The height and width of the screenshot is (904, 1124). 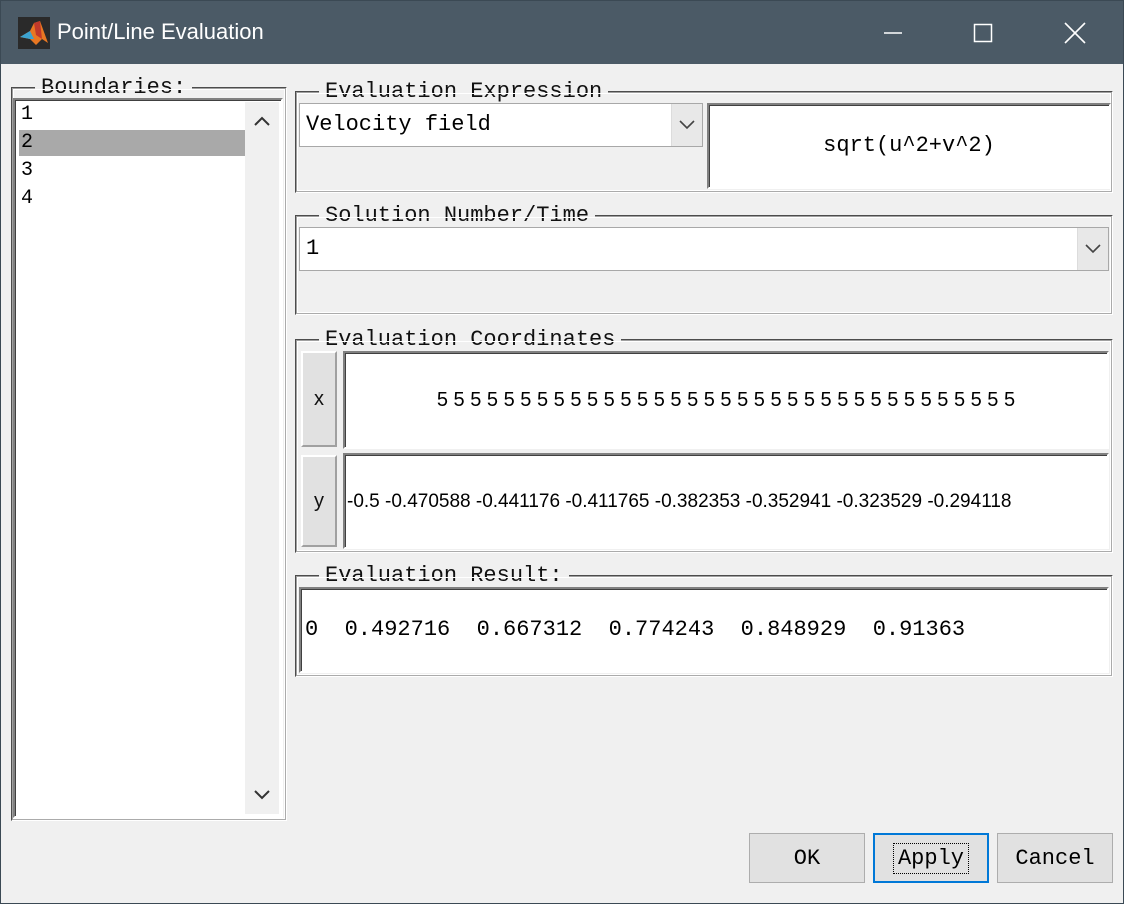 I want to click on apply-button-label: Apply, so click(x=930, y=858).